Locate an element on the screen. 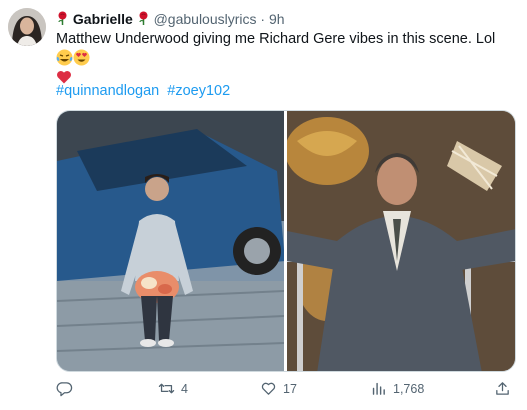  retweet-count: 4 is located at coordinates (184, 388).